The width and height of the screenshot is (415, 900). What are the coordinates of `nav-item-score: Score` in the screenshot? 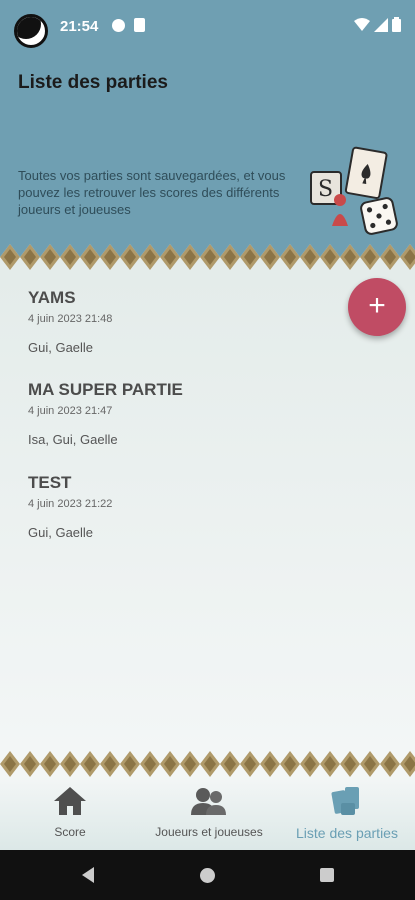 It's located at (70, 812).